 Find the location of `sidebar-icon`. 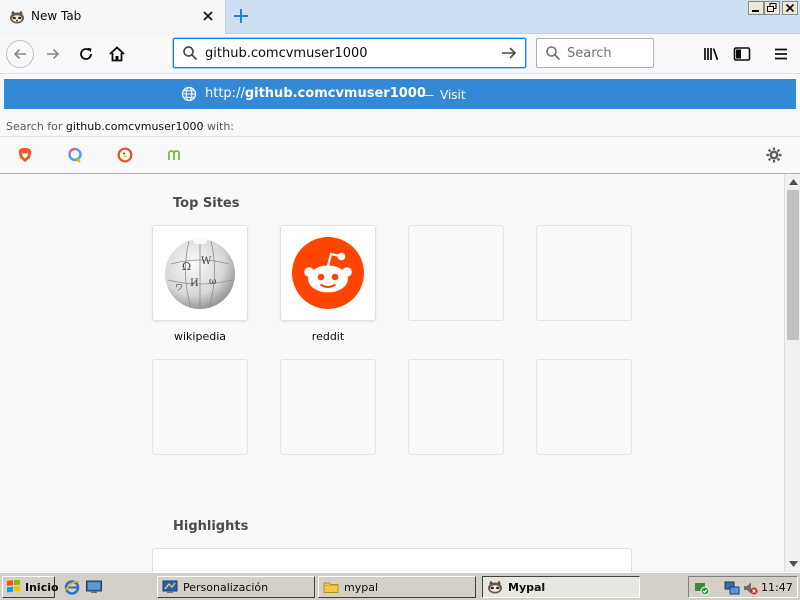

sidebar-icon is located at coordinates (742, 54).